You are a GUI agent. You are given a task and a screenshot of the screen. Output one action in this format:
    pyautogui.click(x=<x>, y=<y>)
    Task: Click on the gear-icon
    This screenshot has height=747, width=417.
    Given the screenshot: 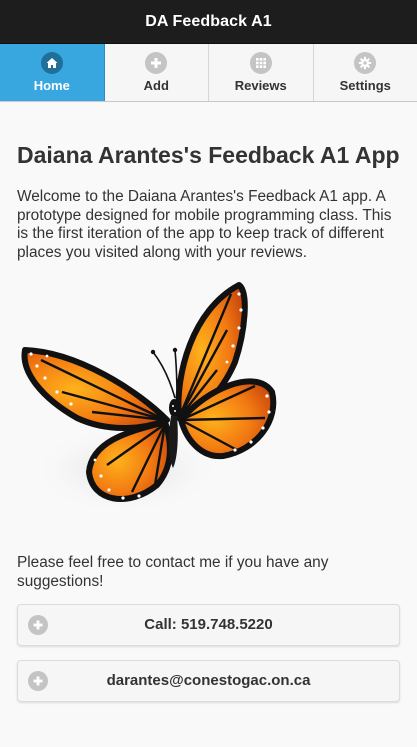 What is the action you would take?
    pyautogui.click(x=365, y=63)
    